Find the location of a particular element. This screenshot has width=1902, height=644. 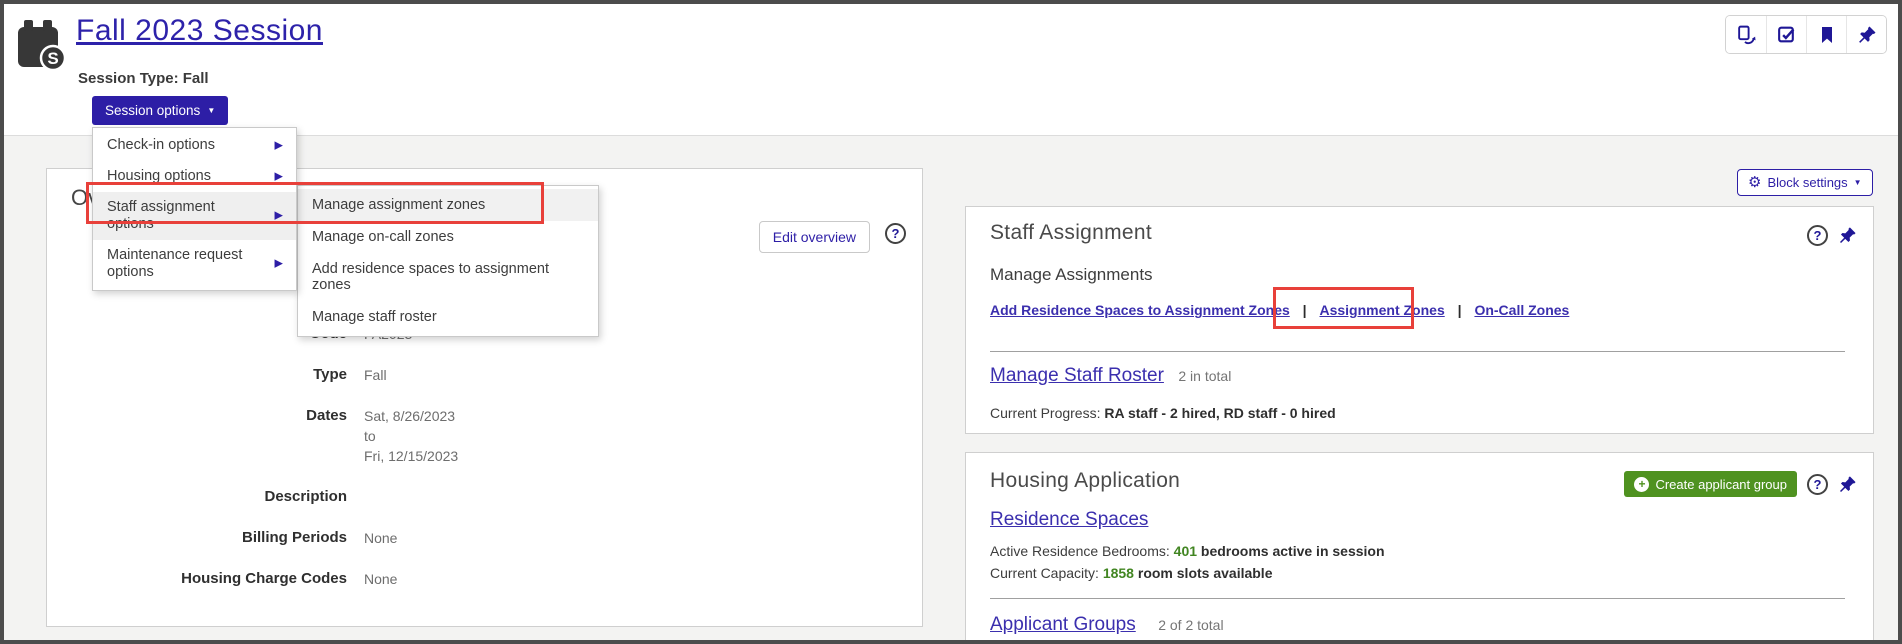

housing-application-title: Housing Application is located at coordinates (1085, 480).